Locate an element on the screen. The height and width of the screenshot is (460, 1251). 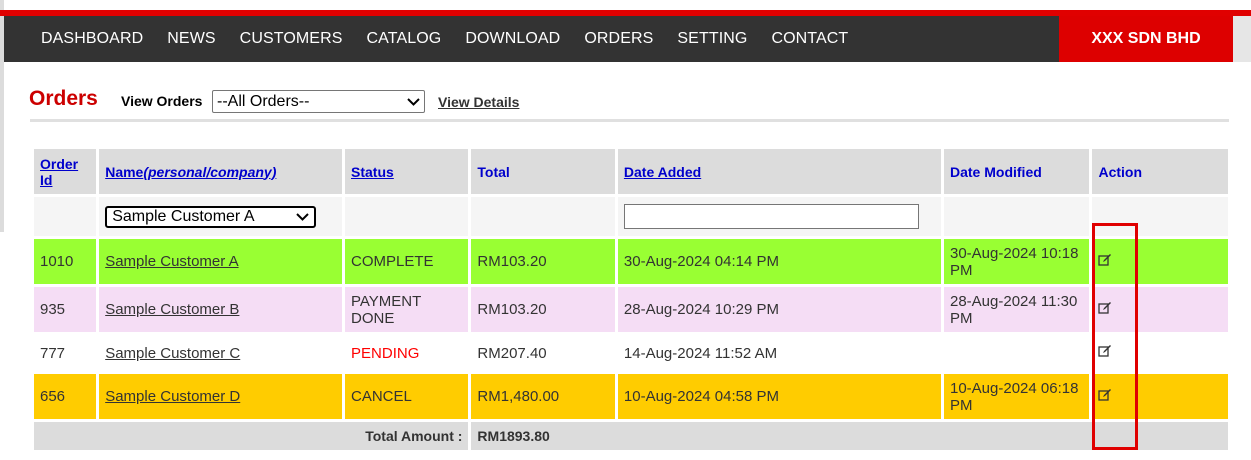
order-id: 777 is located at coordinates (65, 353).